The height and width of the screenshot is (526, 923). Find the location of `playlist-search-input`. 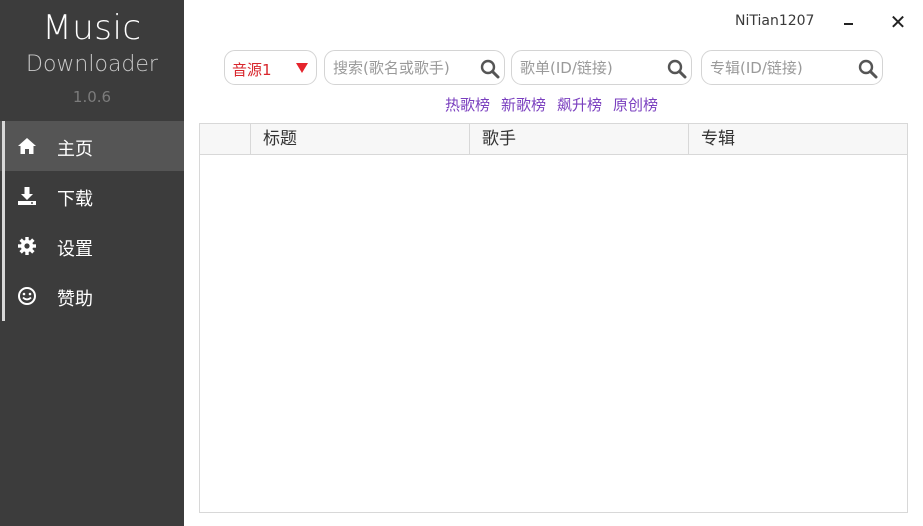

playlist-search-input is located at coordinates (590, 68).